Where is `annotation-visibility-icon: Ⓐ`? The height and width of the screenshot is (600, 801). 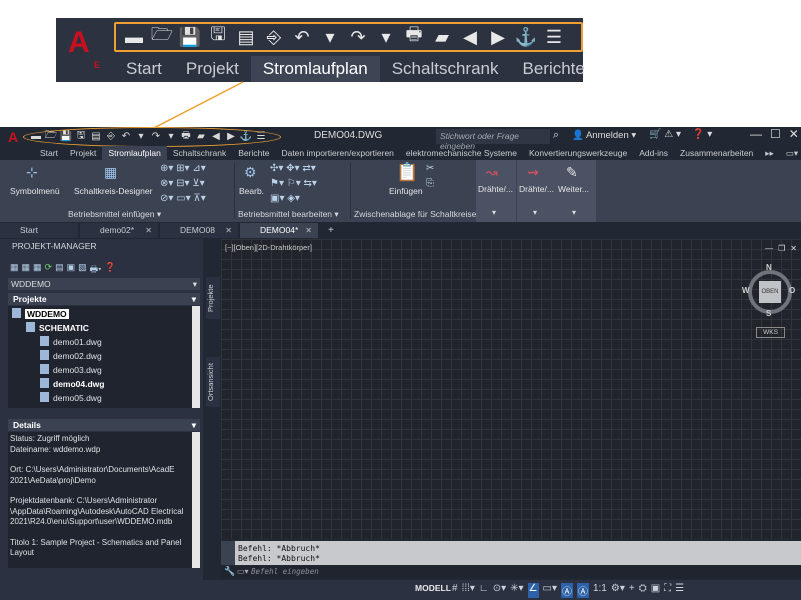 annotation-visibility-icon: Ⓐ is located at coordinates (566, 590).